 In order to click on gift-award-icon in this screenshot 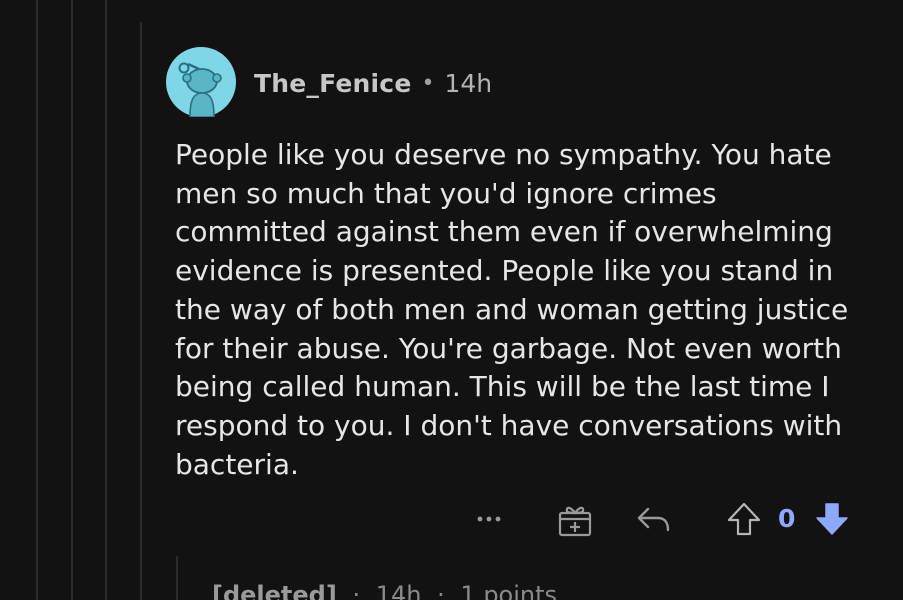, I will do `click(575, 521)`.